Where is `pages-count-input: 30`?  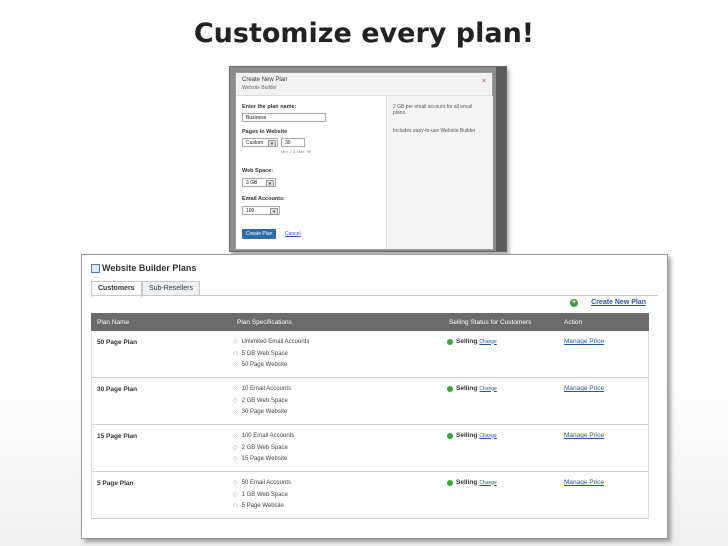
pages-count-input: 30 is located at coordinates (293, 142).